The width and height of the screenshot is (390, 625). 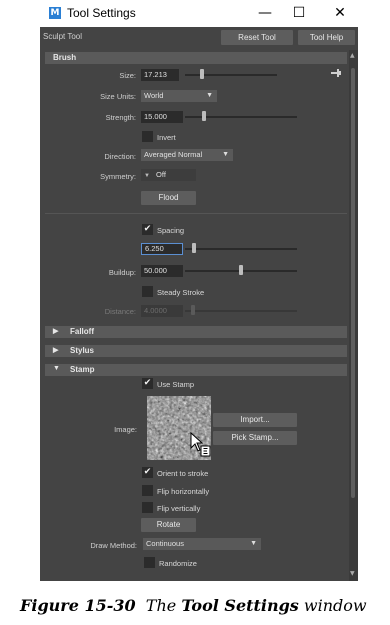 What do you see at coordinates (162, 117) in the screenshot?
I see `strength-field: 15.000` at bounding box center [162, 117].